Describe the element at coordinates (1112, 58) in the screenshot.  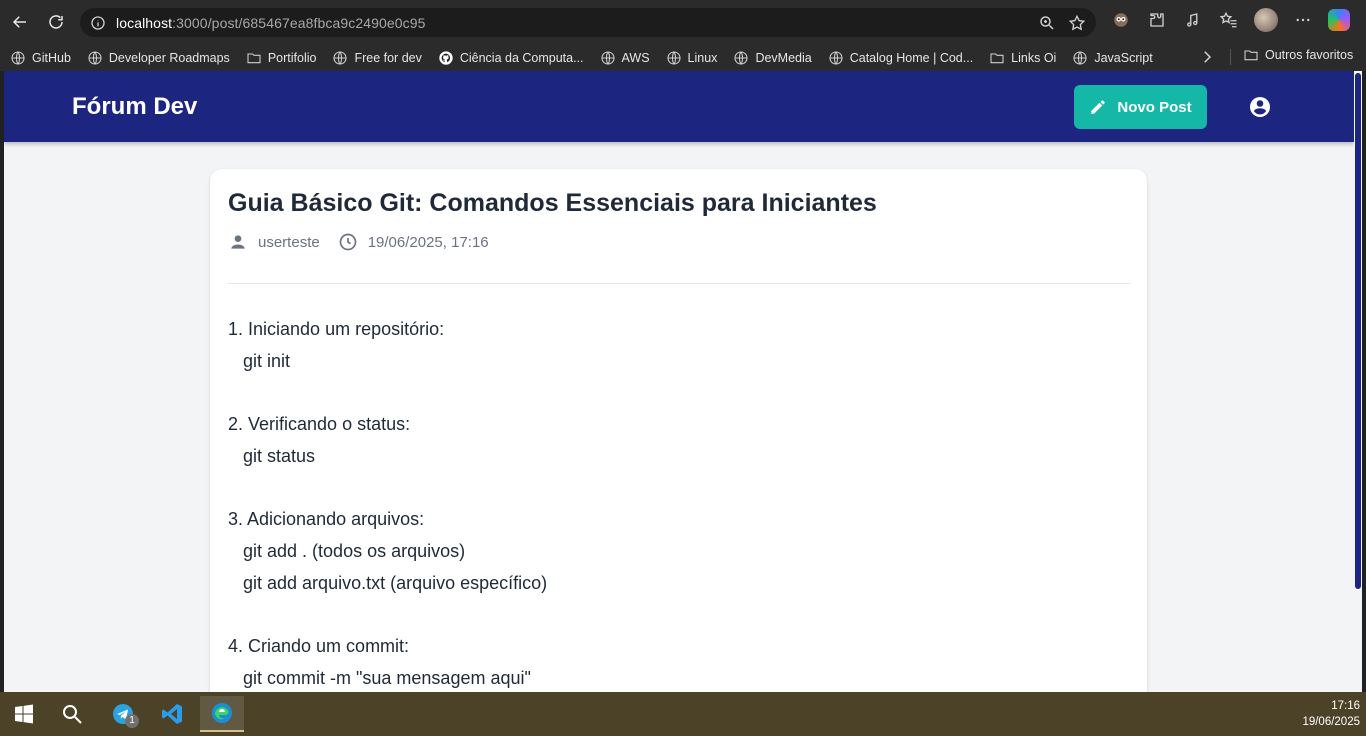
I see `bookmark-javascript: JavaScript` at that location.